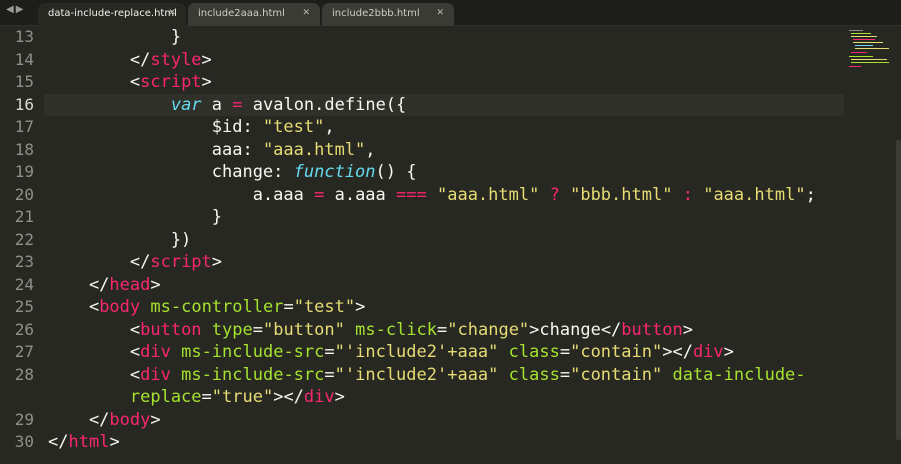 The height and width of the screenshot is (464, 901). What do you see at coordinates (687, 194) in the screenshot?
I see `code-token: :` at bounding box center [687, 194].